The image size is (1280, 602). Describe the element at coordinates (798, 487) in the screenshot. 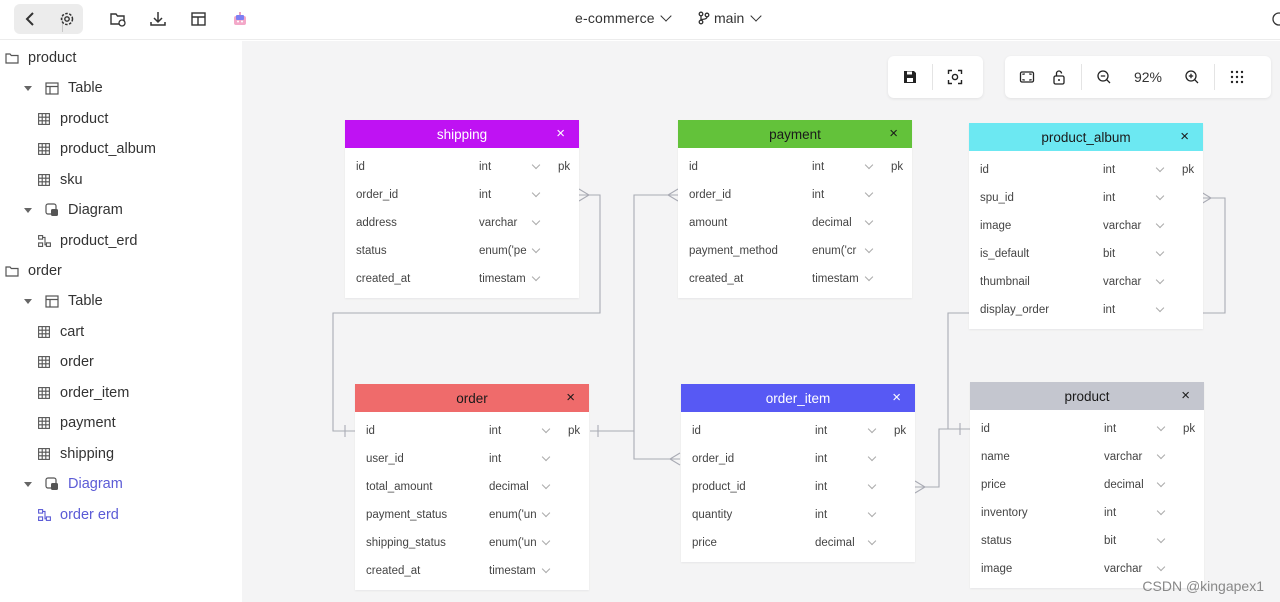

I see `field-row: product_id int` at that location.